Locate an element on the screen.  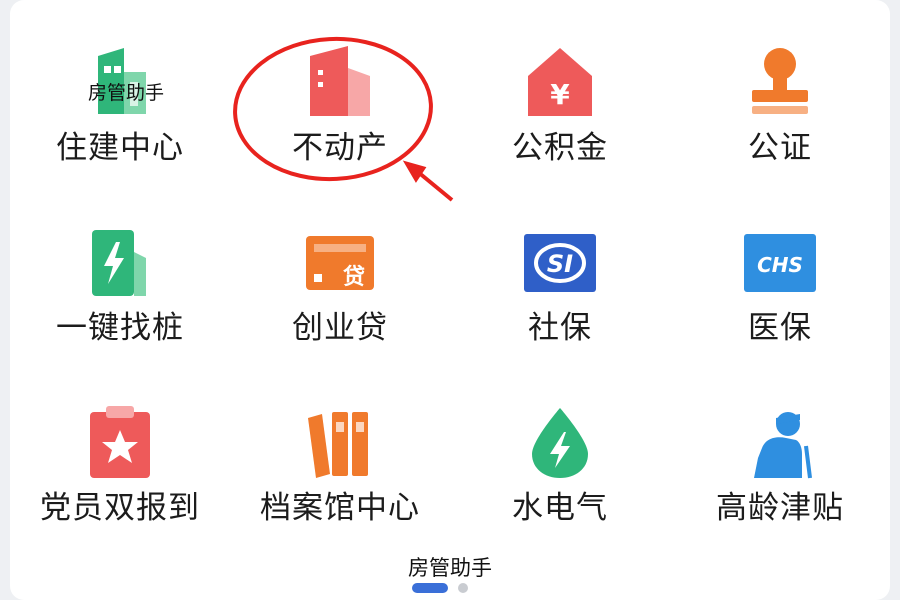
service-item-label: 党员双报到 is located at coordinates (120, 508).